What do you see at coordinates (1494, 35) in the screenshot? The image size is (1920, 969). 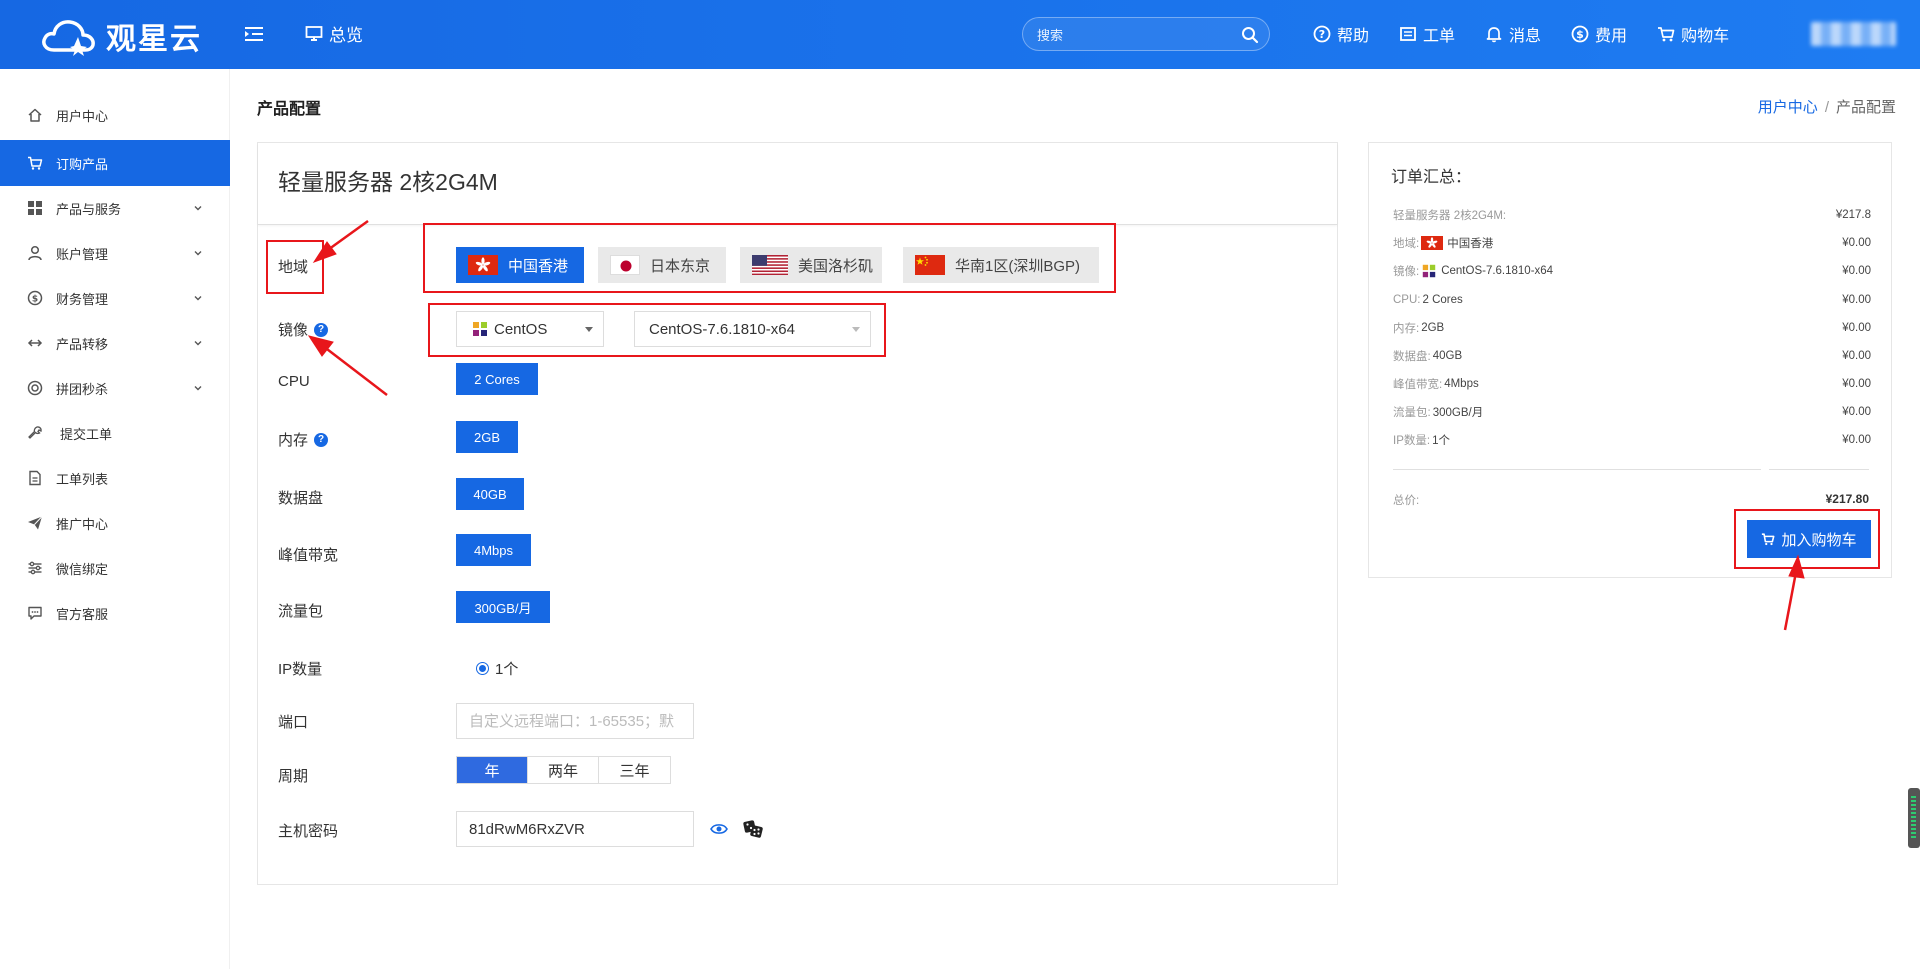 I see `bell-icon` at bounding box center [1494, 35].